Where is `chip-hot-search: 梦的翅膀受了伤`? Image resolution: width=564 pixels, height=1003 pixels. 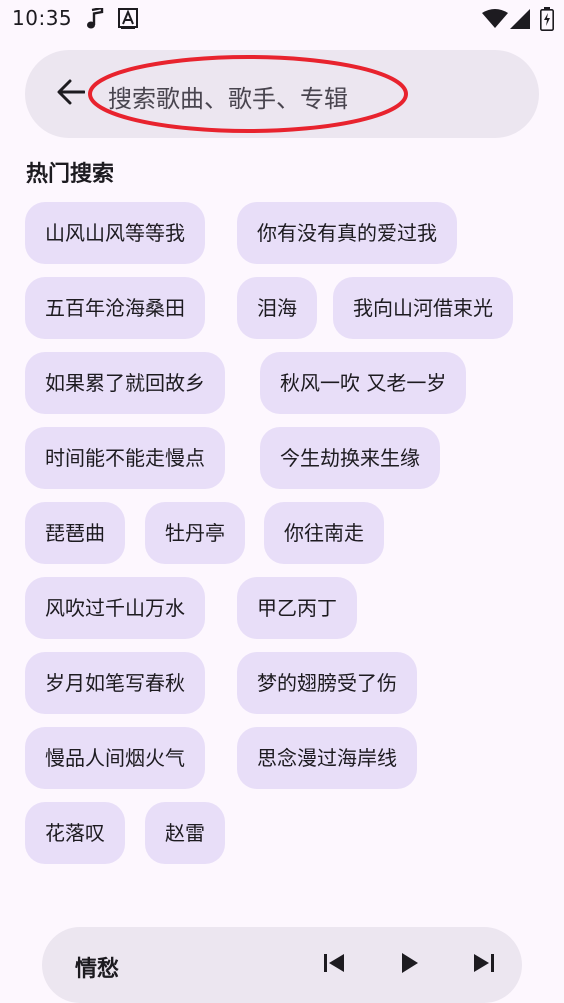 chip-hot-search: 梦的翅膀受了伤 is located at coordinates (327, 683).